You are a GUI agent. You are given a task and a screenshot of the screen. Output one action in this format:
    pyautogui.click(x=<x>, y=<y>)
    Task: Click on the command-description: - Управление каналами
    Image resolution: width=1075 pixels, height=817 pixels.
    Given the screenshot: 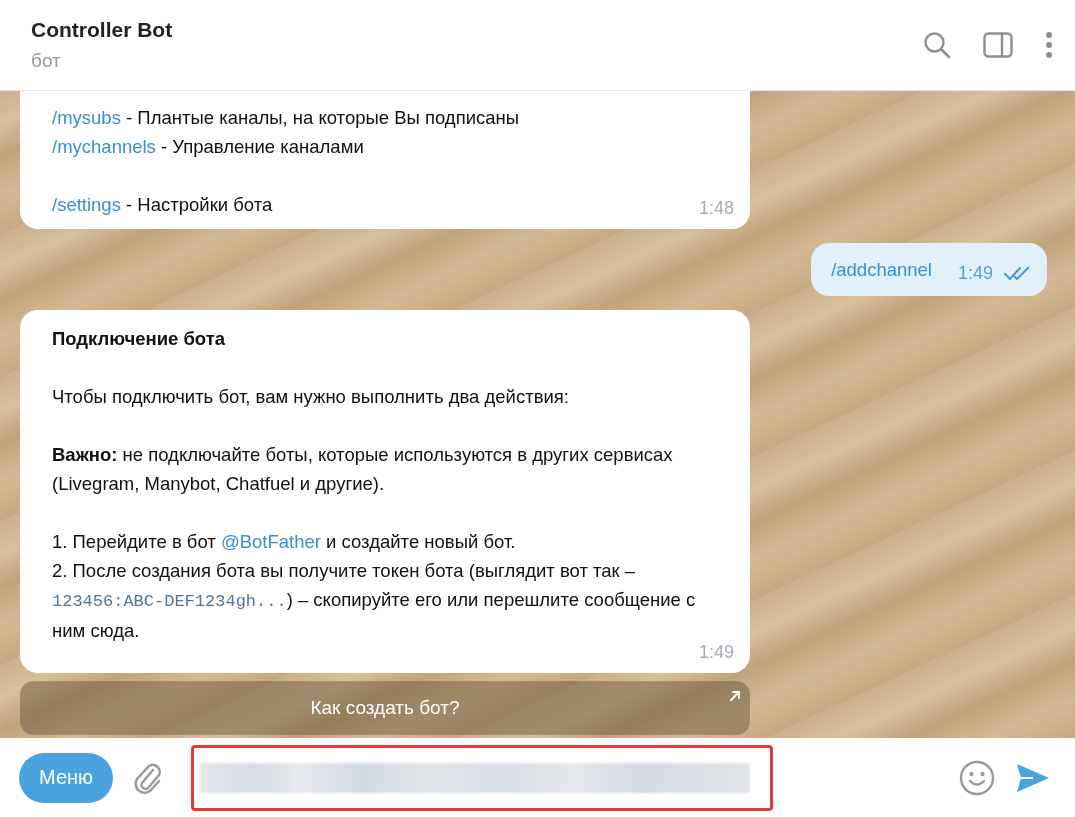 What is the action you would take?
    pyautogui.click(x=262, y=146)
    